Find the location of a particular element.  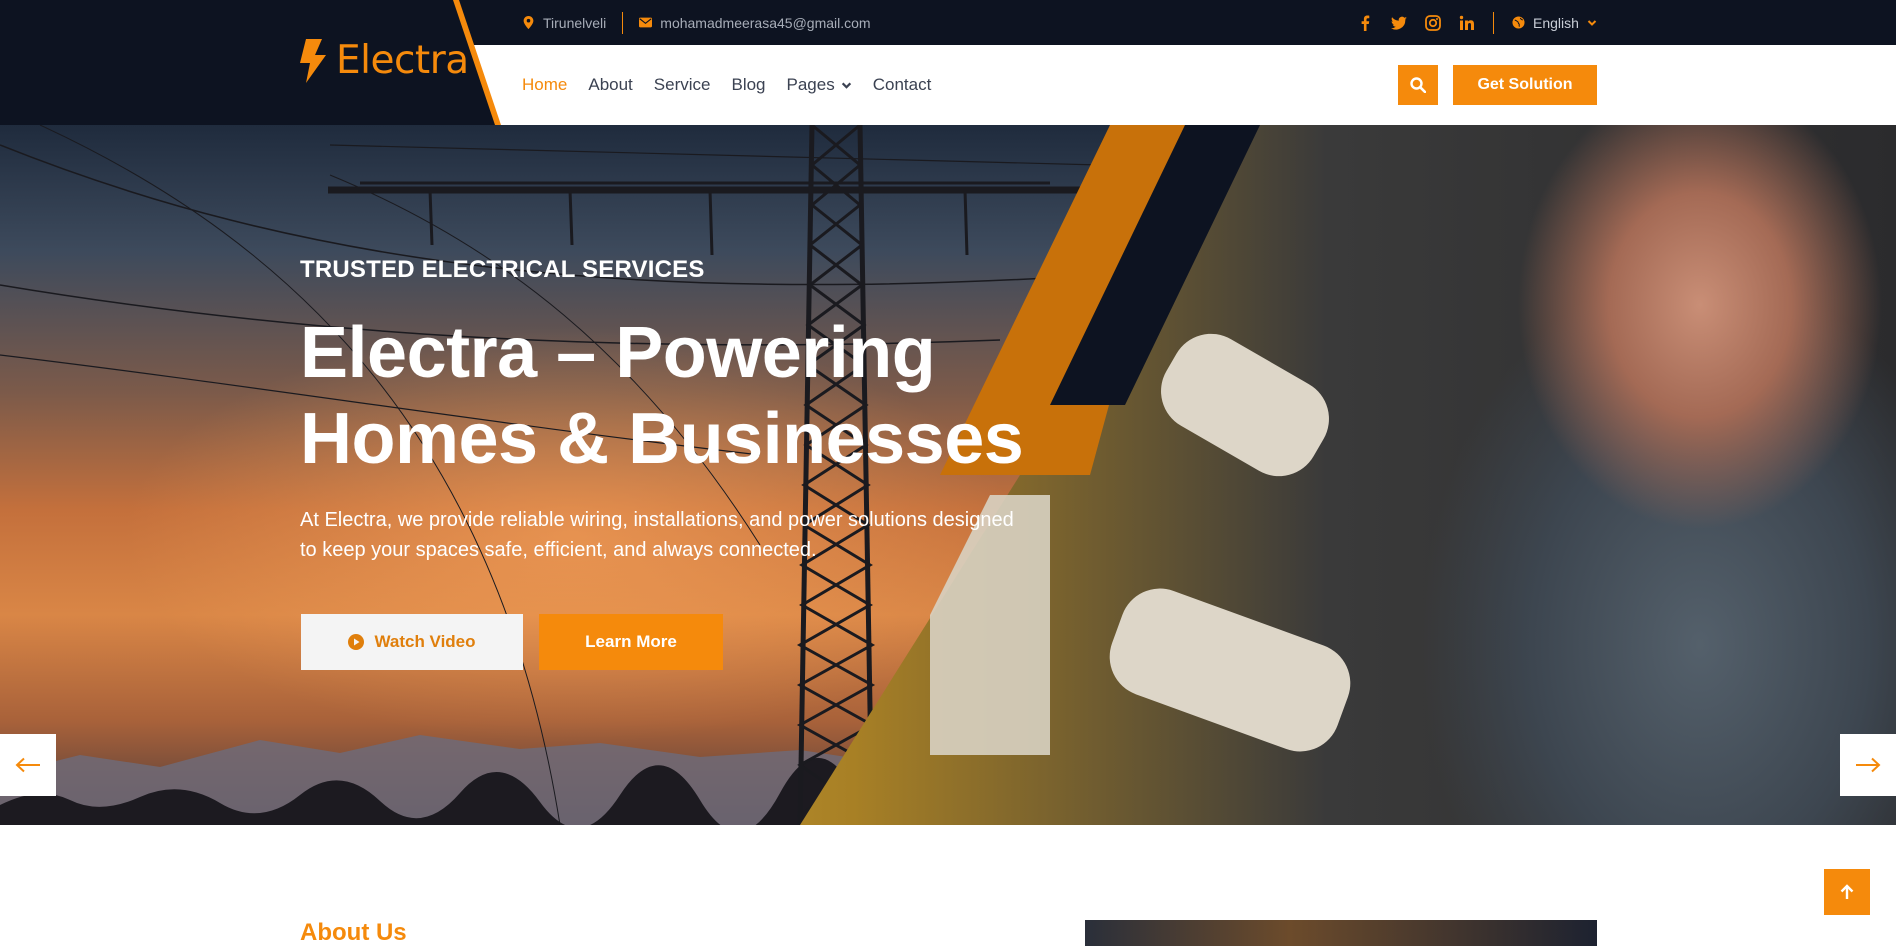

arrow-up-icon is located at coordinates (1847, 891).